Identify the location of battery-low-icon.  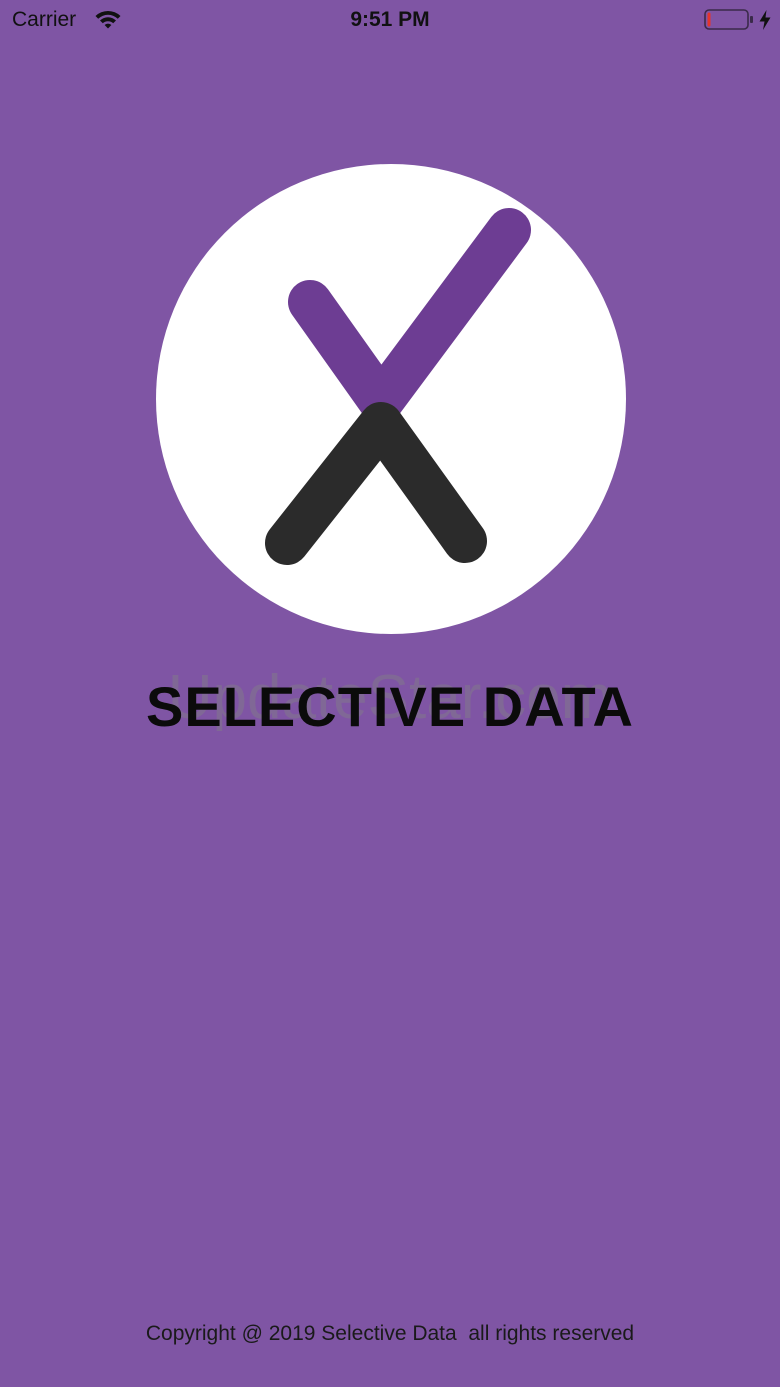
(728, 19).